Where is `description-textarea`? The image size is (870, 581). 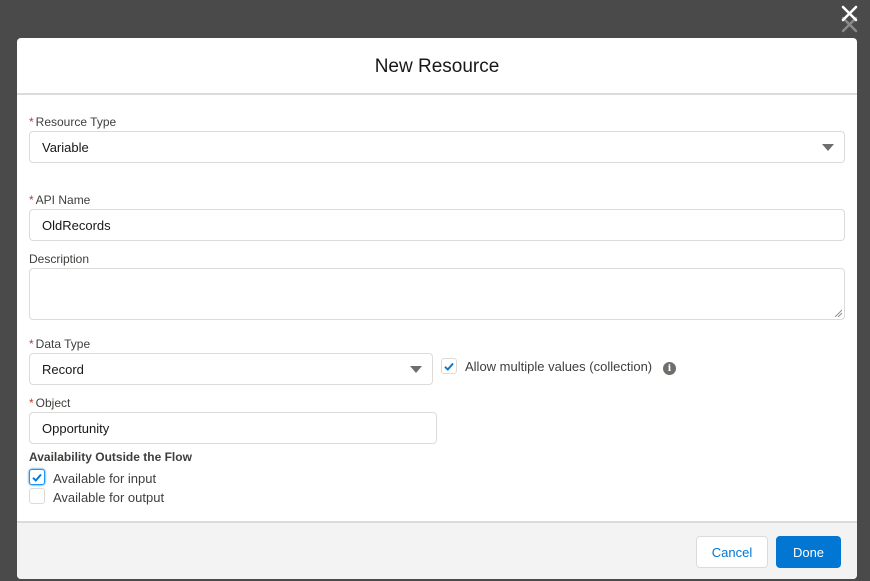 description-textarea is located at coordinates (437, 294).